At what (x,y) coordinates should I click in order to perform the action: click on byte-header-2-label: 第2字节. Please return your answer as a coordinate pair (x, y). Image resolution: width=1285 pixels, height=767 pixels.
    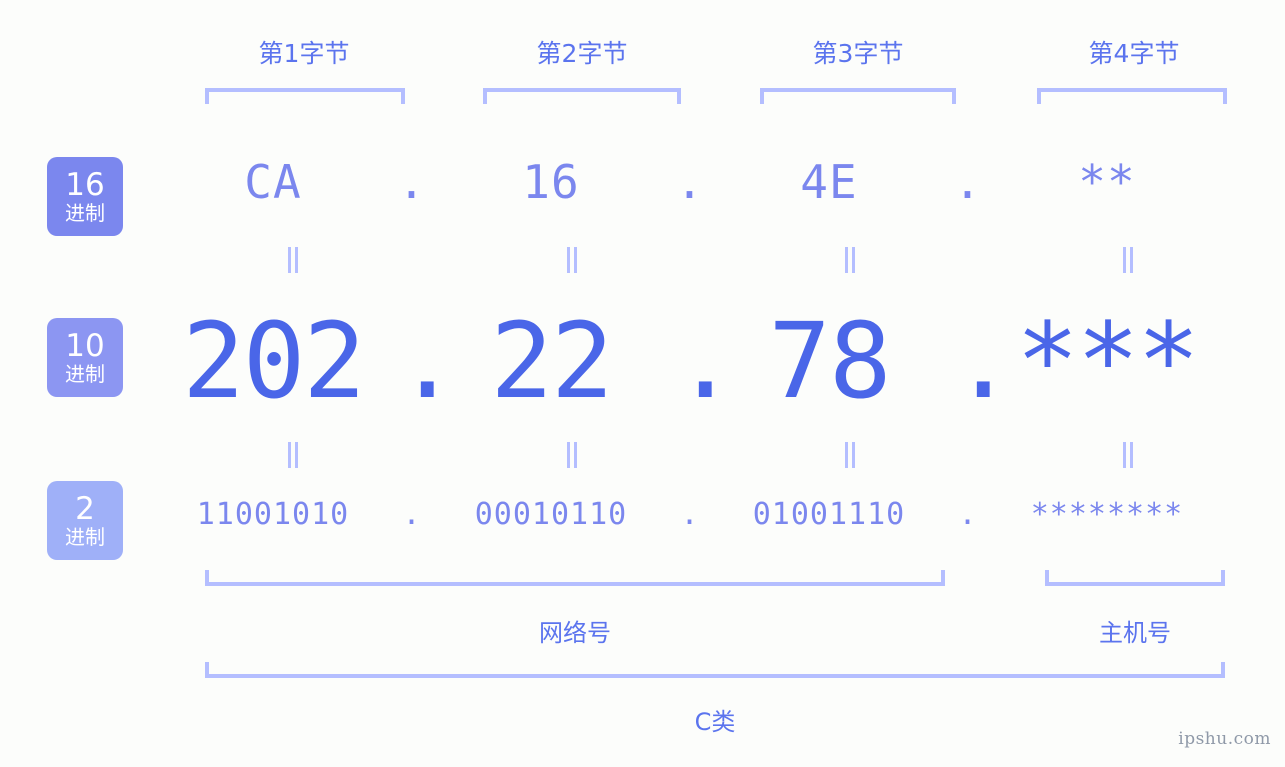
    Looking at the image, I should click on (582, 53).